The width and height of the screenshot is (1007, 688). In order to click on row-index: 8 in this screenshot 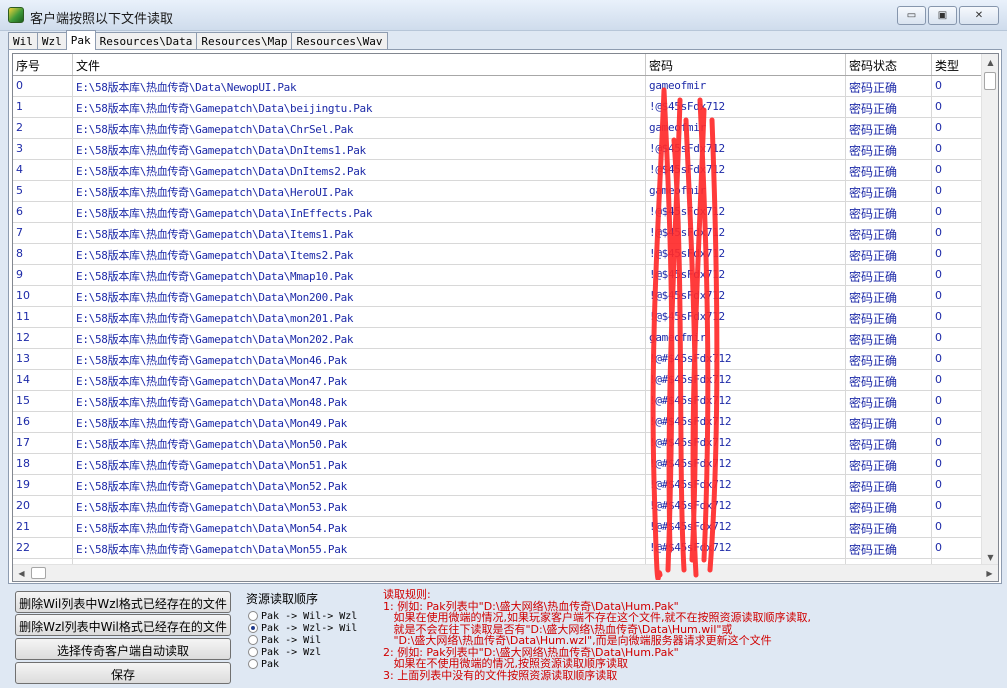, I will do `click(43, 254)`.